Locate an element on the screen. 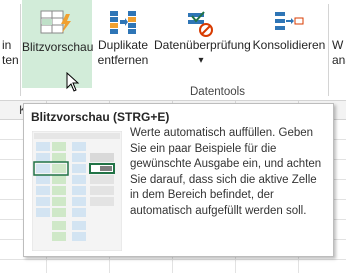 The height and width of the screenshot is (273, 346). consolidate-label: Konsolidieren is located at coordinates (289, 45).